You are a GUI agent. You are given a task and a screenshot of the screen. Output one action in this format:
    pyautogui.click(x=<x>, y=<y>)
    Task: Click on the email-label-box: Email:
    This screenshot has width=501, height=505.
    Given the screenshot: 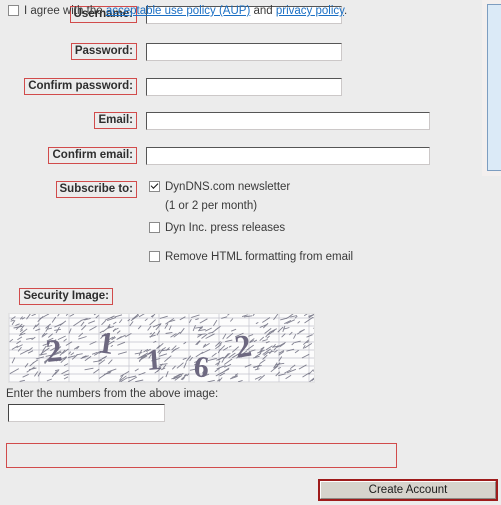 What is the action you would take?
    pyautogui.click(x=115, y=120)
    